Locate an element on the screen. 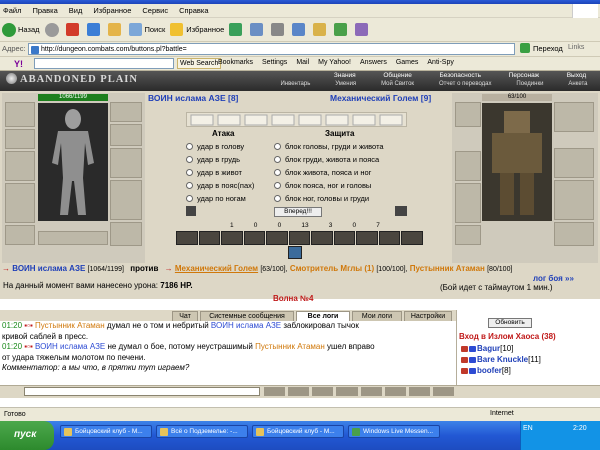 This screenshot has height=450, width=600. belt-slot is located at coordinates (20, 235).